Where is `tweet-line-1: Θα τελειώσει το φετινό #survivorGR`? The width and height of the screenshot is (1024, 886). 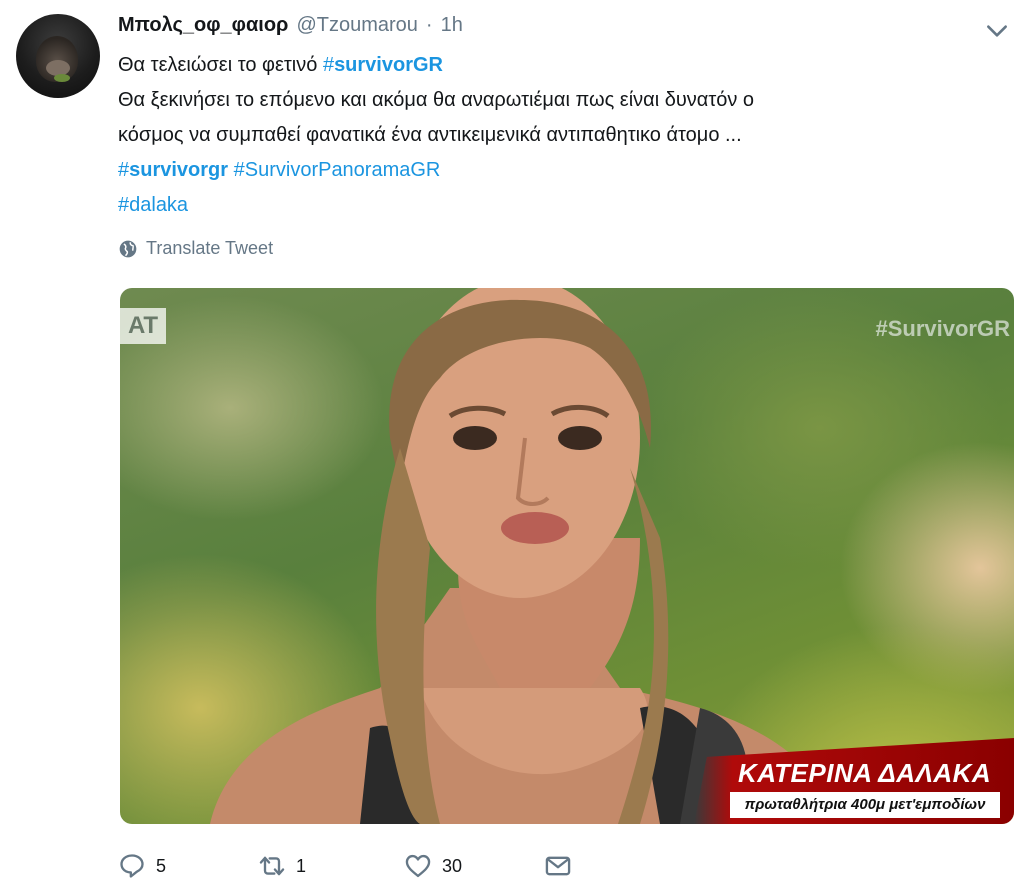 tweet-line-1: Θα τελειώσει το φετινό #survivorGR is located at coordinates (558, 65).